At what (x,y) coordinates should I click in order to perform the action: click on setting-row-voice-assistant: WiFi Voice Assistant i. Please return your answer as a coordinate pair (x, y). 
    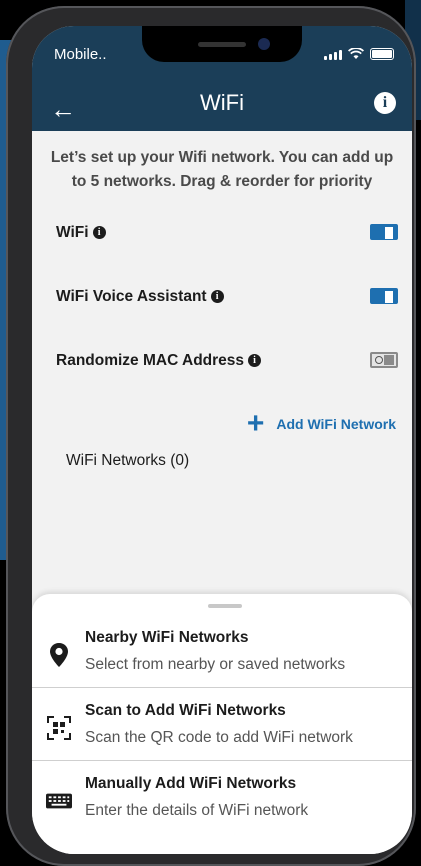
    Looking at the image, I should click on (227, 297).